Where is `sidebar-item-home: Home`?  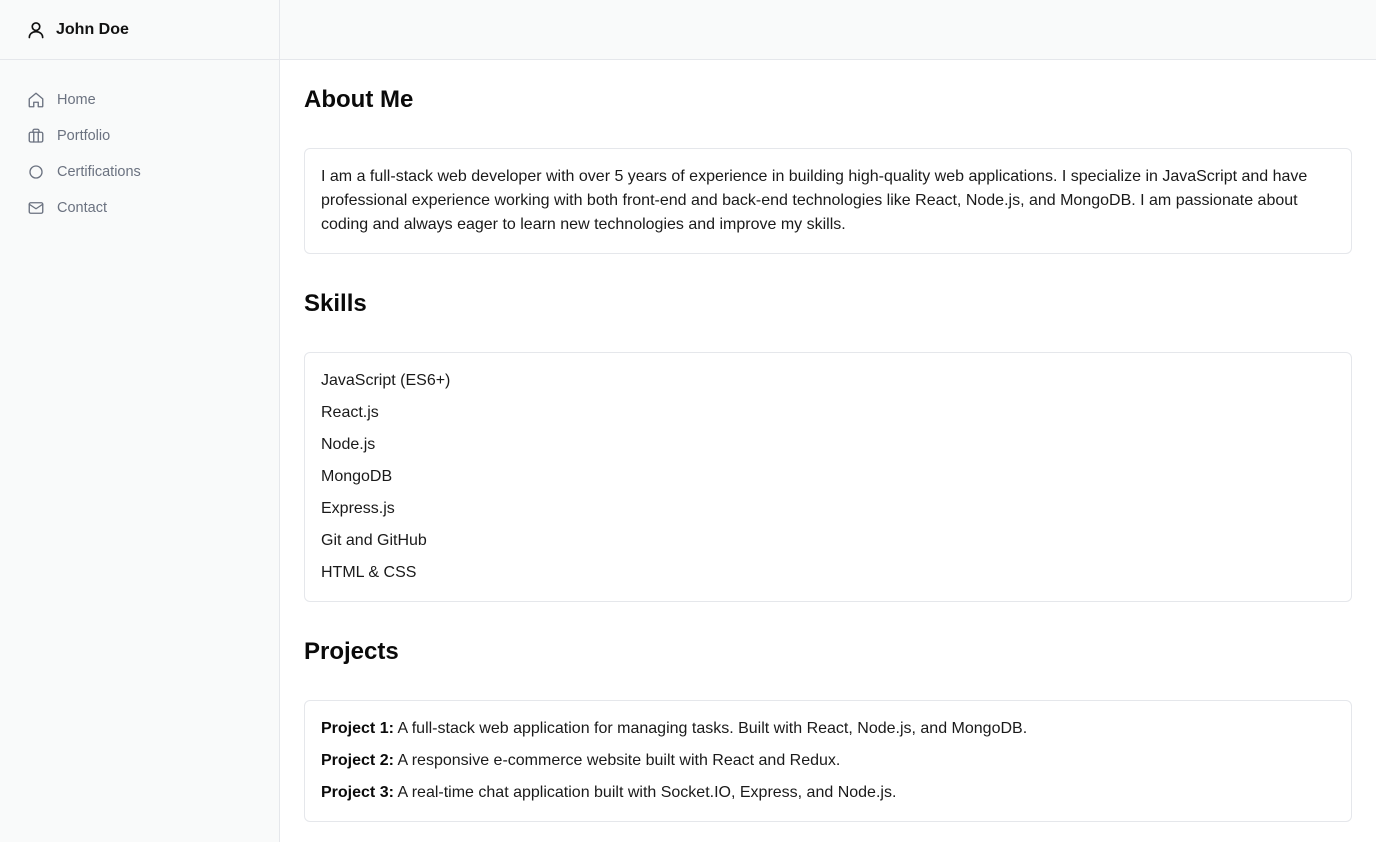
sidebar-item-home: Home is located at coordinates (139, 100).